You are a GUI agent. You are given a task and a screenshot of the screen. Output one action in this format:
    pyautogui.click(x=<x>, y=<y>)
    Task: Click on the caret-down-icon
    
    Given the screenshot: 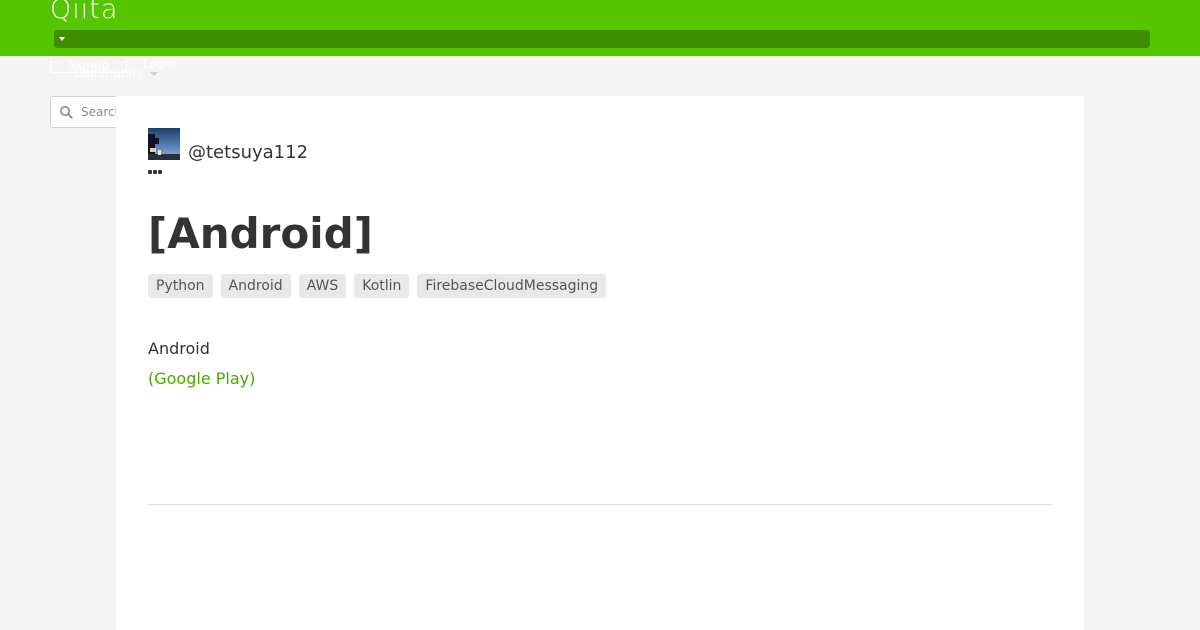 What is the action you would take?
    pyautogui.click(x=62, y=39)
    